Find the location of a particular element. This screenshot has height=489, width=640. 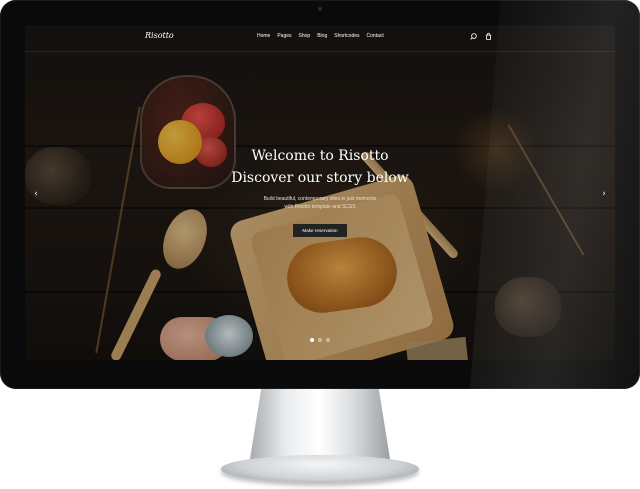

main-nav: Home Pages Shop Blog Shortcodes Contact is located at coordinates (320, 36).